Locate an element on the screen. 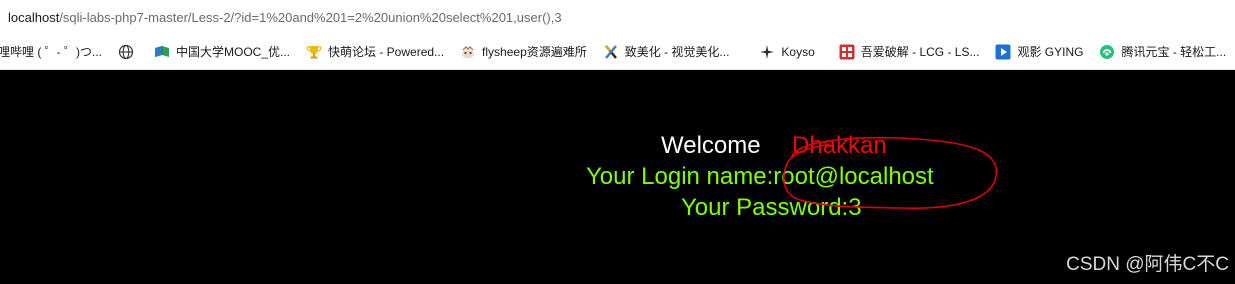 This screenshot has width=1235, height=284. bookmark-flysheep: flysheep资源遍难所 is located at coordinates (523, 52).